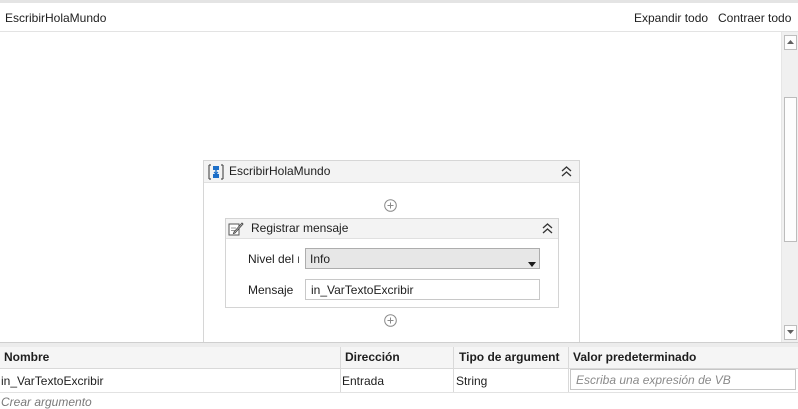 This screenshot has height=409, width=798. I want to click on sequence-icon, so click(216, 173).